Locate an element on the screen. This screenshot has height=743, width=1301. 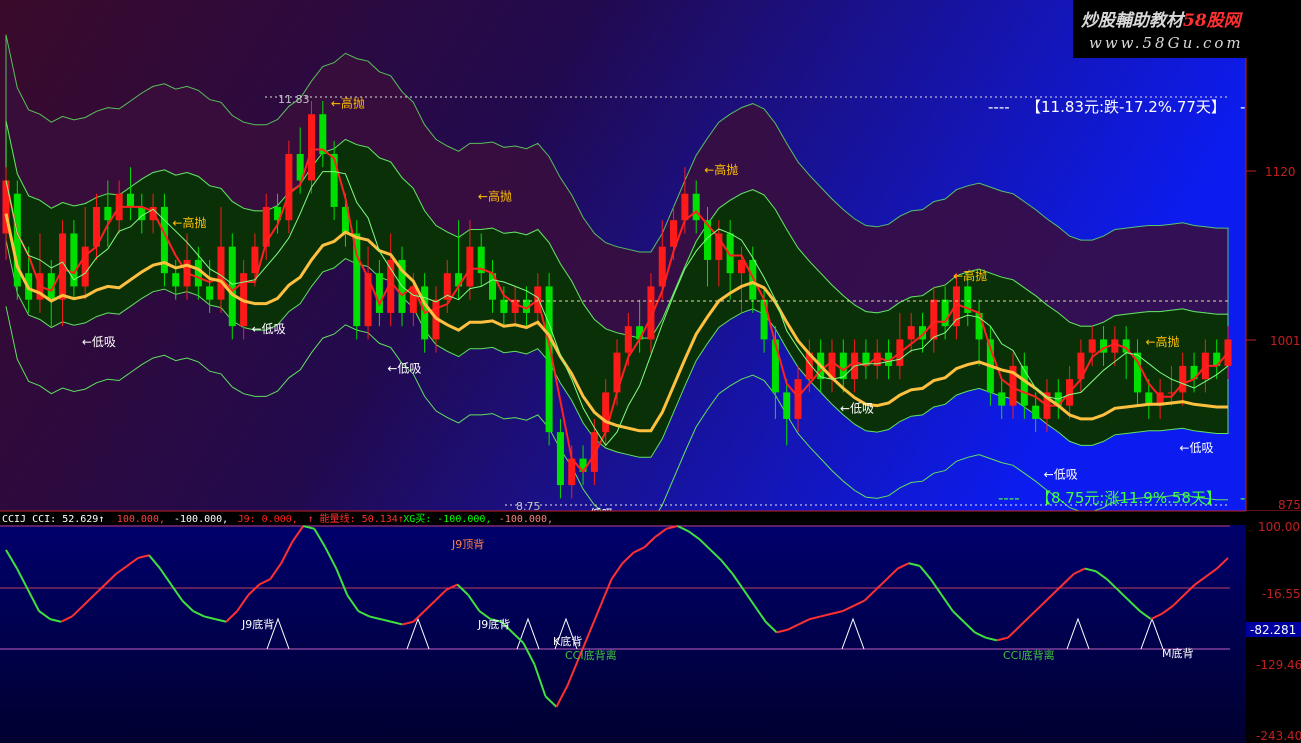
price-tick: 1120 is located at coordinates (1280, 172).